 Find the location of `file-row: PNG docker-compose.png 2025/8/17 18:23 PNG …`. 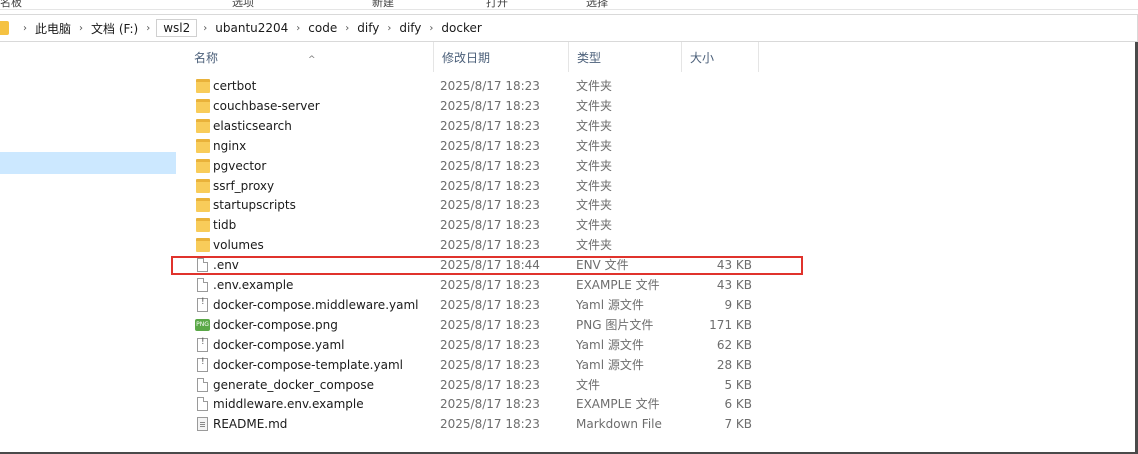

file-row: PNG docker-compose.png 2025/8/17 18:23 PNG … is located at coordinates (496, 325).